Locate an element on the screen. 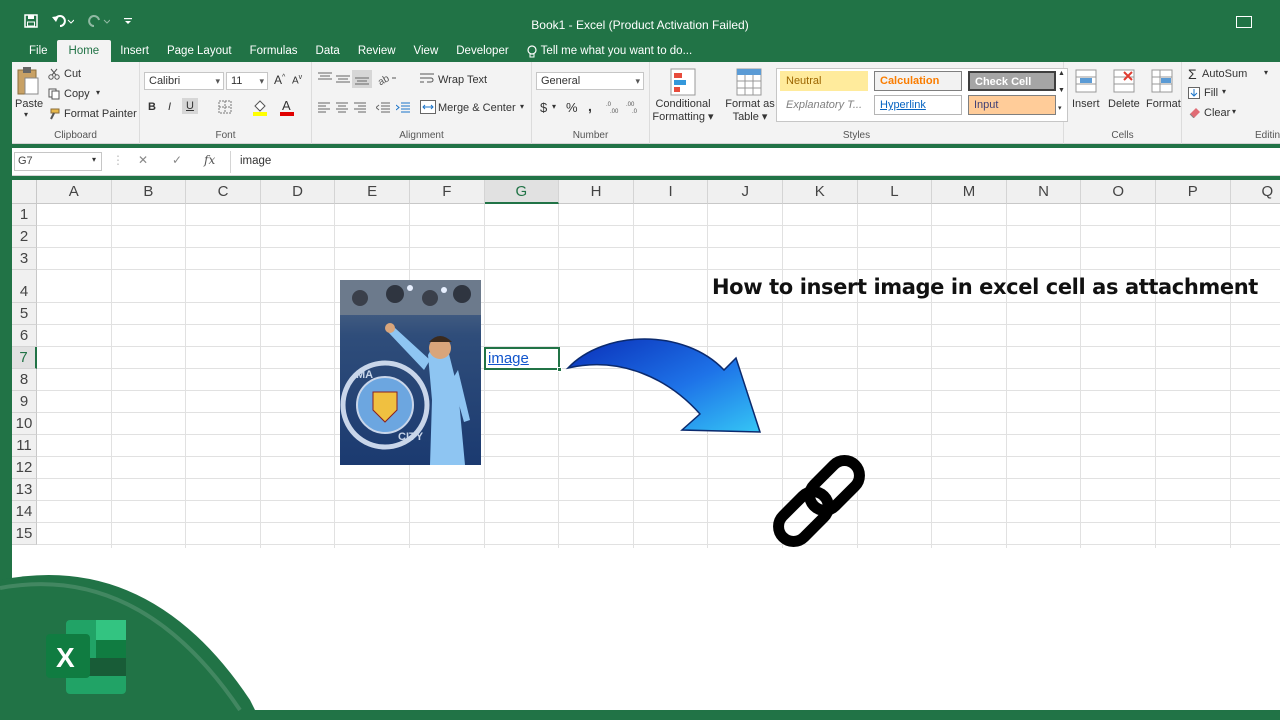 This screenshot has height=720, width=1280. insert-function-icon: fx is located at coordinates (209, 160).